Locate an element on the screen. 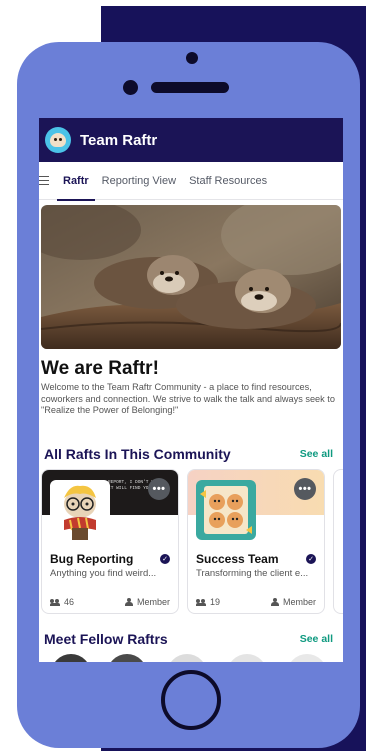  raft-member-count: 19 is located at coordinates (208, 602).